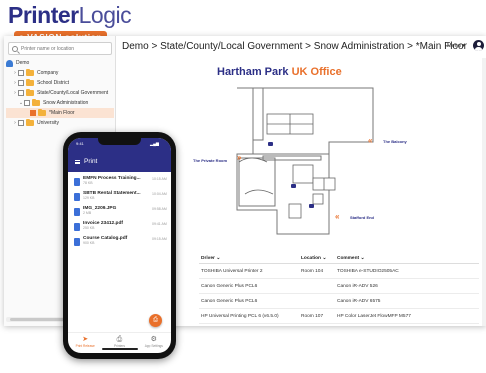  Describe the element at coordinates (374, 316) in the screenshot. I see `table-cell: HP Color LaserJet FlowMFP M577` at that location.